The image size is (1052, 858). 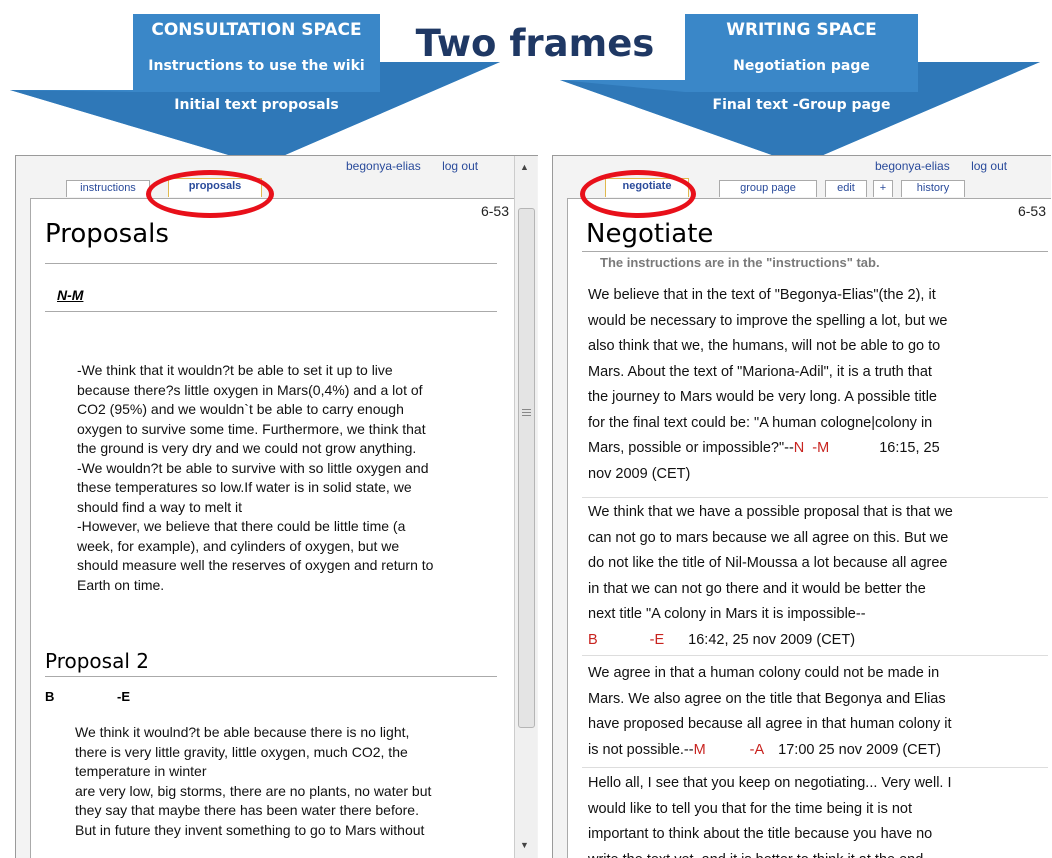 What do you see at coordinates (292, 586) in the screenshot?
I see `text-line: Earth on time.` at bounding box center [292, 586].